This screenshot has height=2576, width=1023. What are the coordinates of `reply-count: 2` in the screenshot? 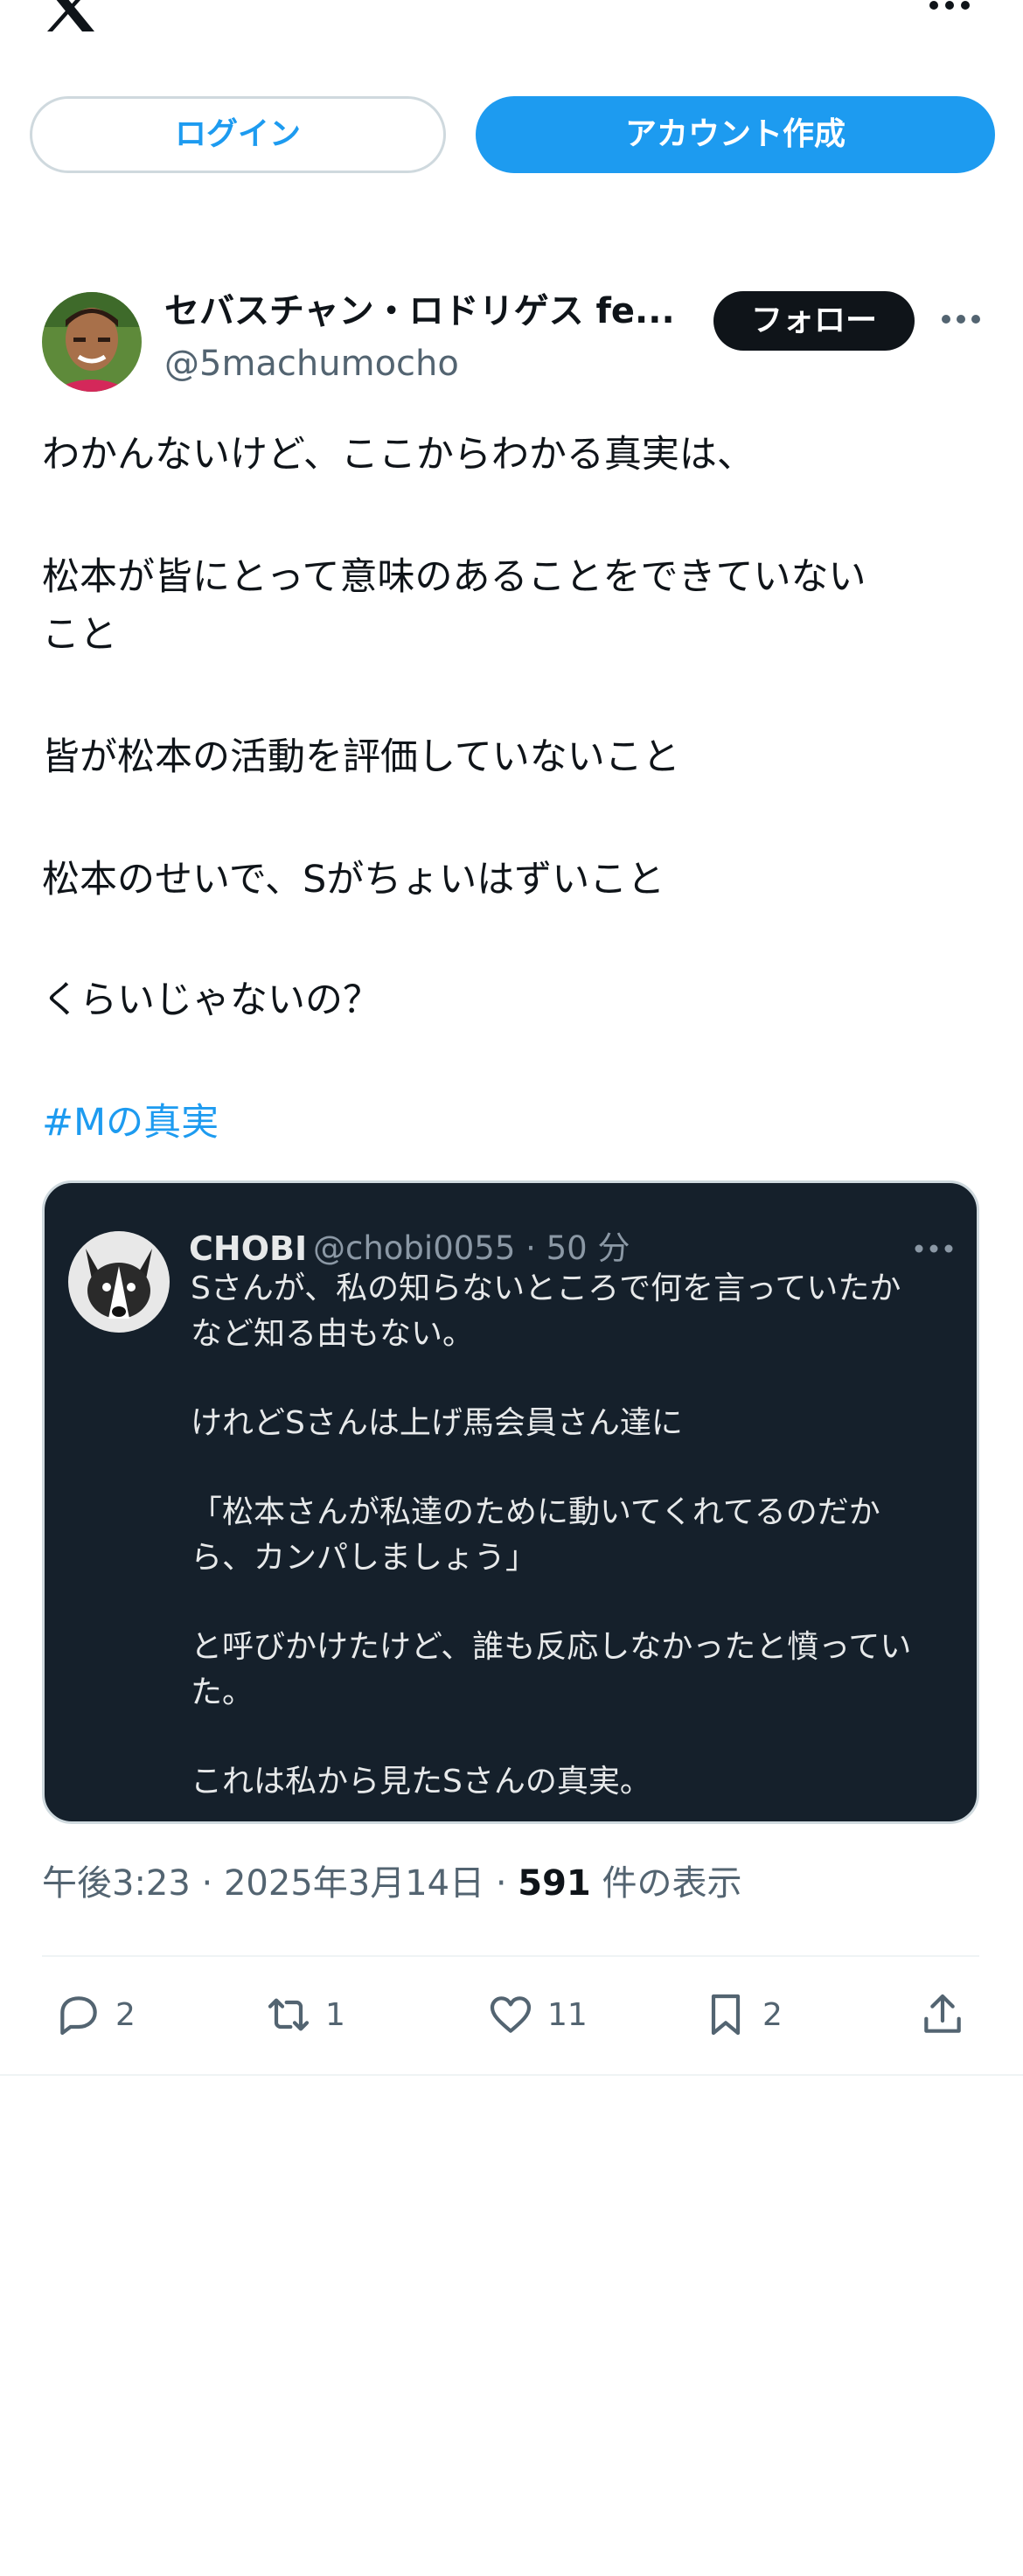 It's located at (125, 2014).